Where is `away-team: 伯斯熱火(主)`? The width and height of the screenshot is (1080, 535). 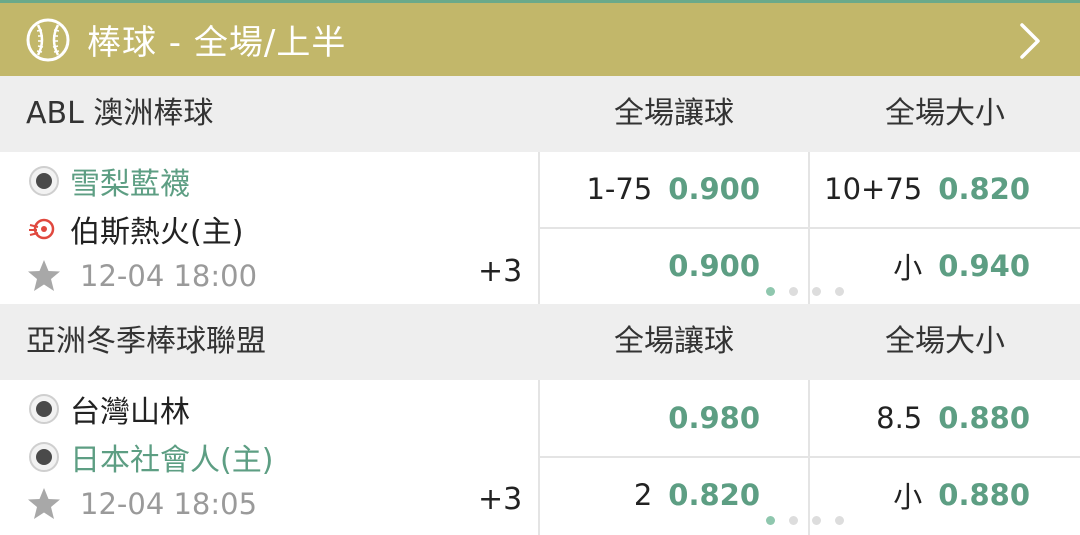 away-team: 伯斯熱火(主) is located at coordinates (136, 229).